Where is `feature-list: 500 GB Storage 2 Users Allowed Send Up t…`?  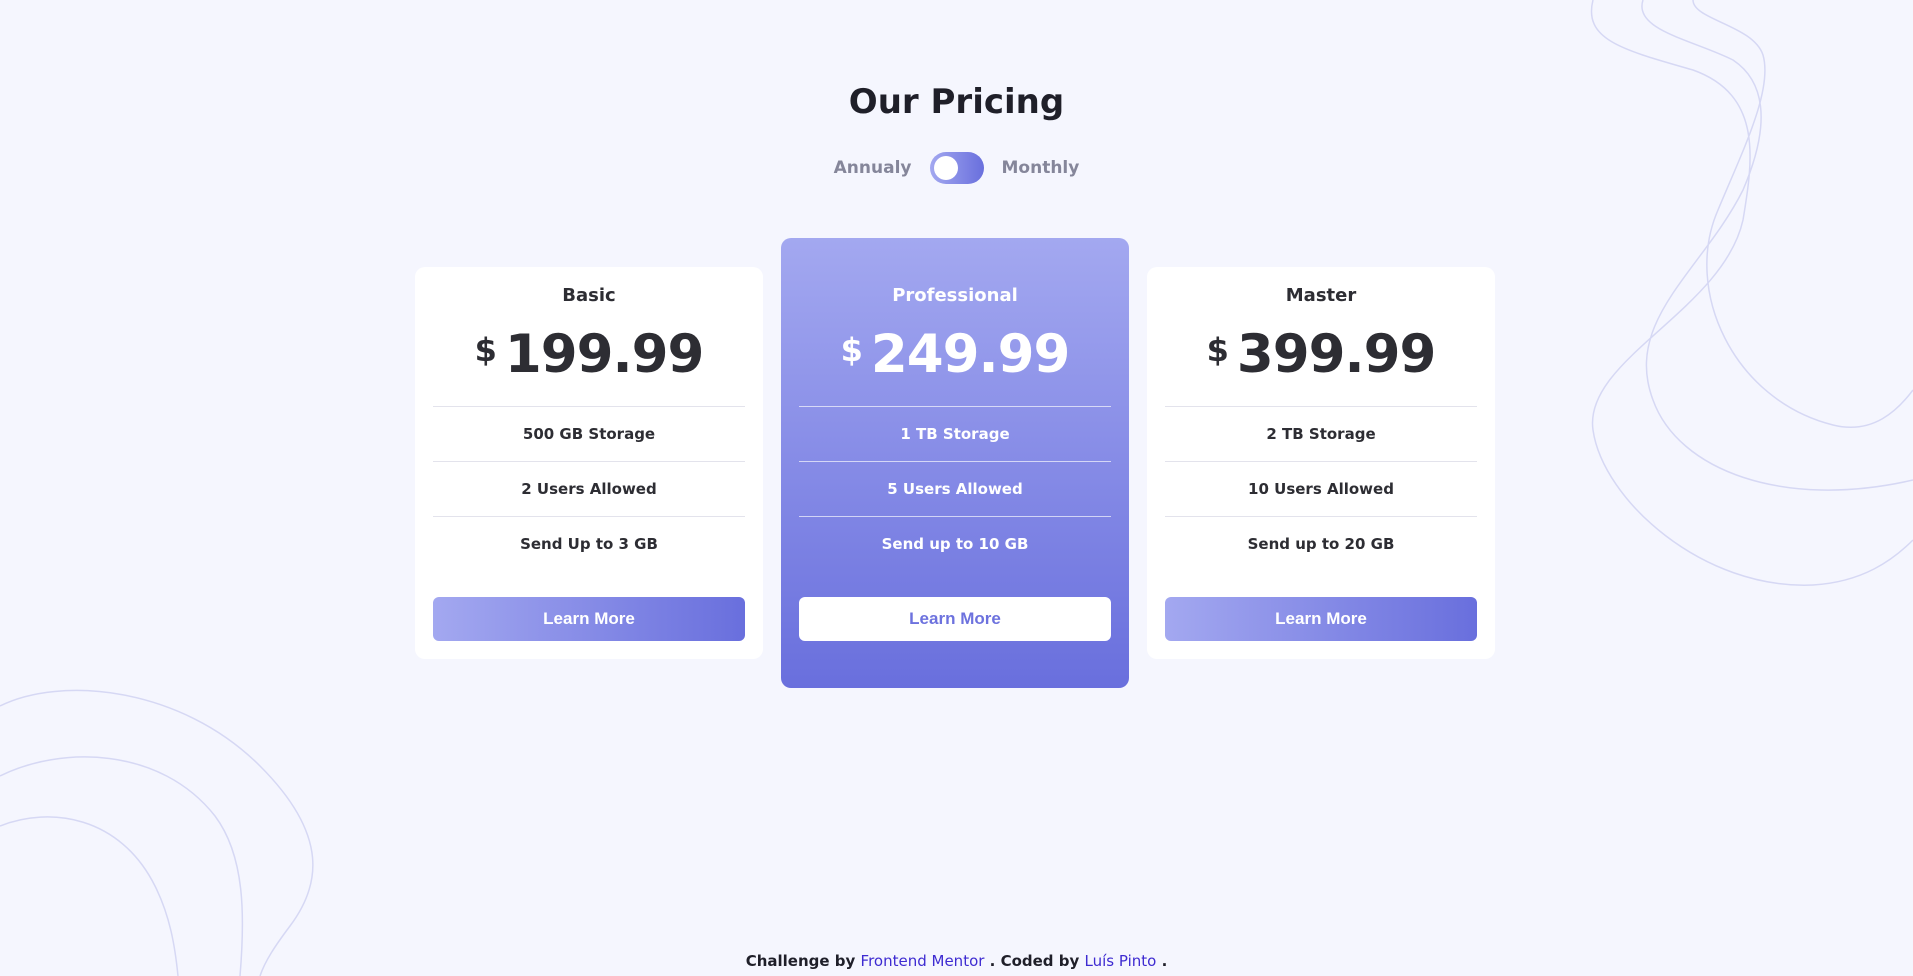 feature-list: 500 GB Storage 2 Users Allowed Send Up t… is located at coordinates (589, 488).